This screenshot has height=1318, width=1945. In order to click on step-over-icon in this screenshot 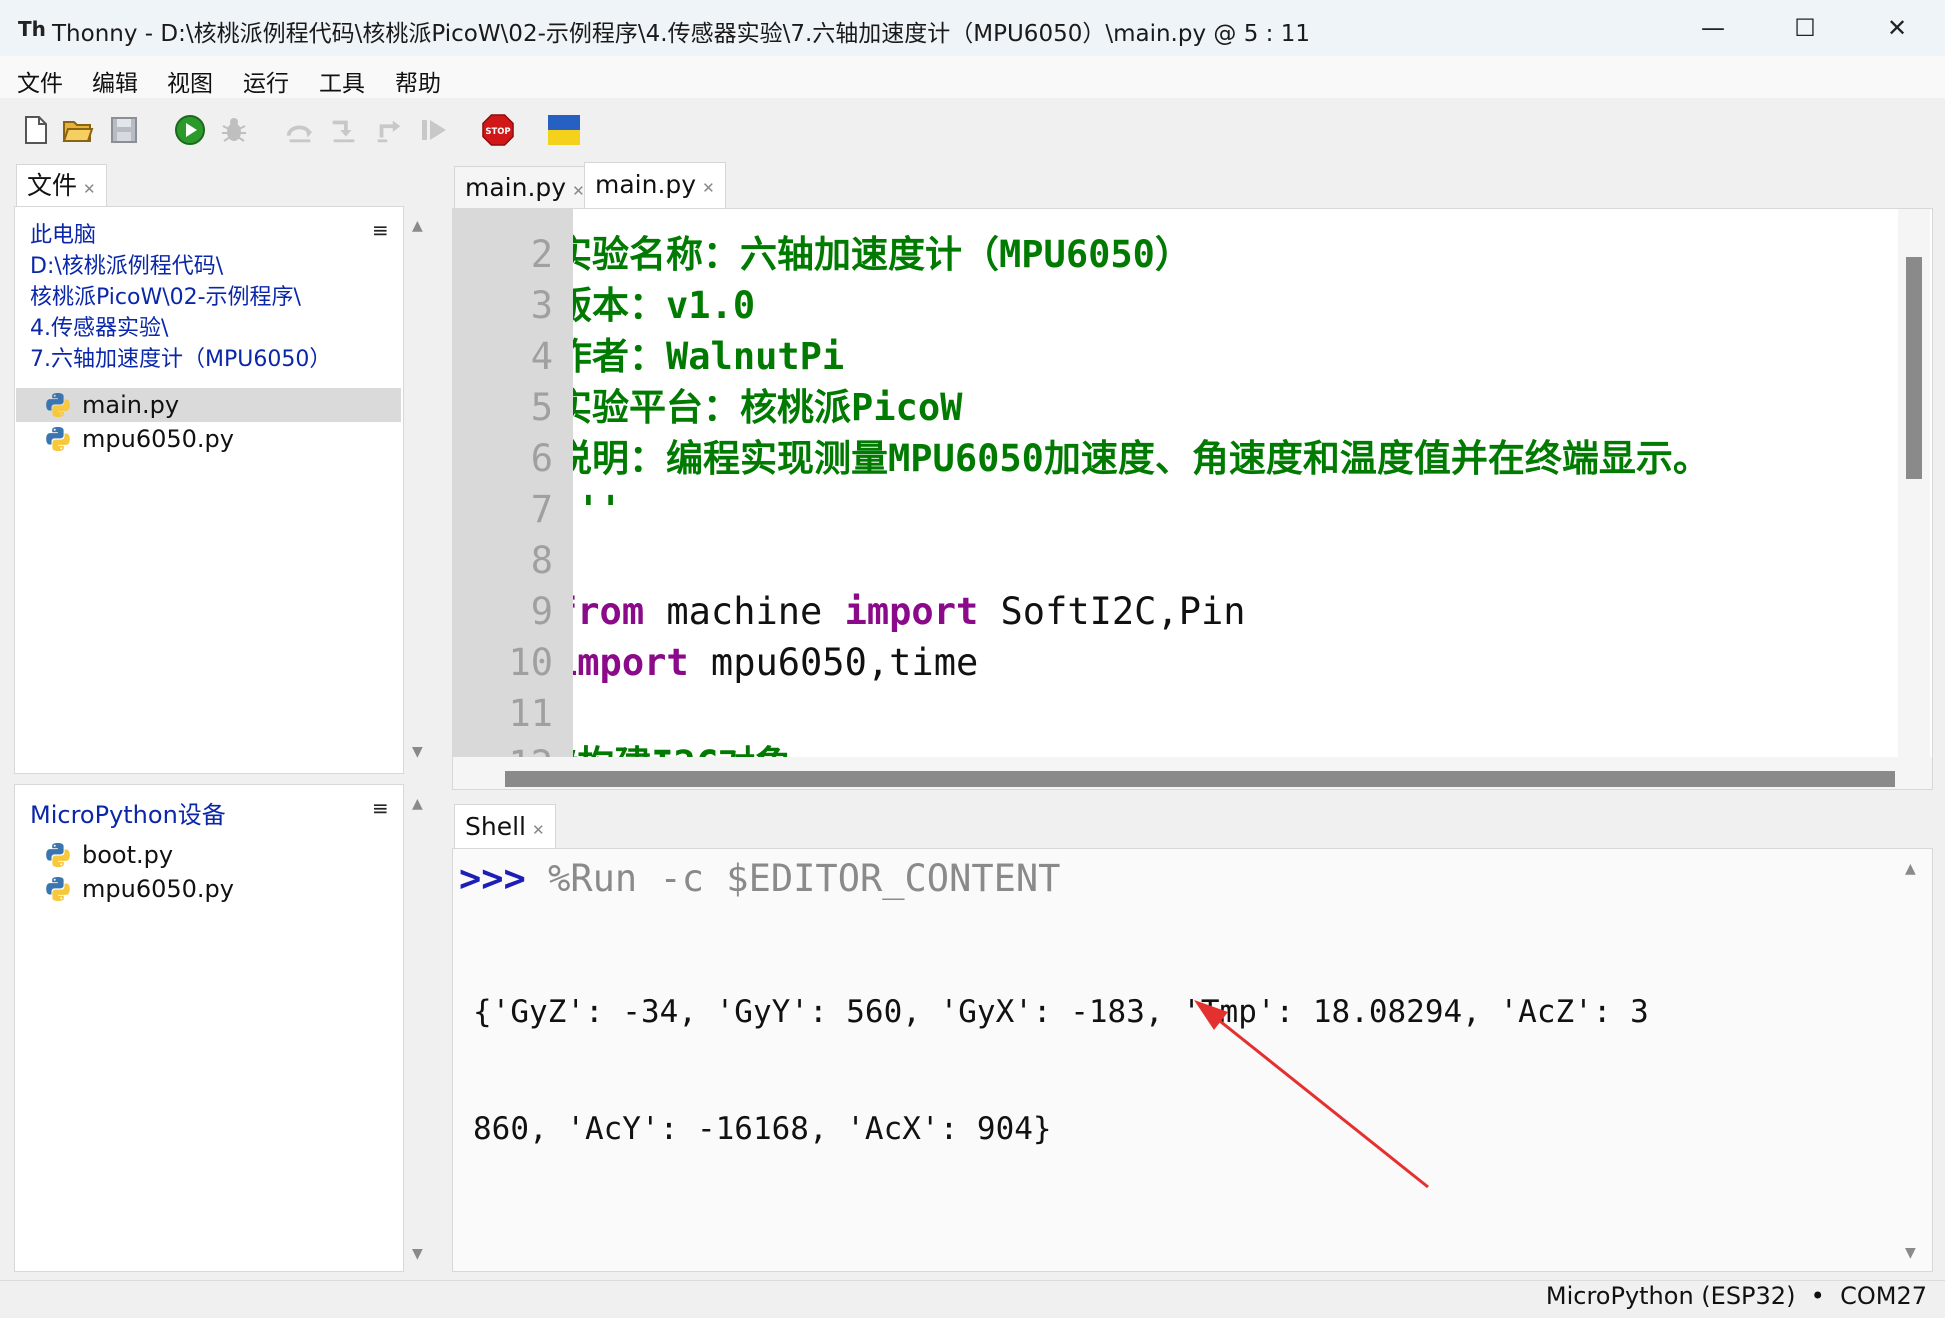, I will do `click(300, 130)`.